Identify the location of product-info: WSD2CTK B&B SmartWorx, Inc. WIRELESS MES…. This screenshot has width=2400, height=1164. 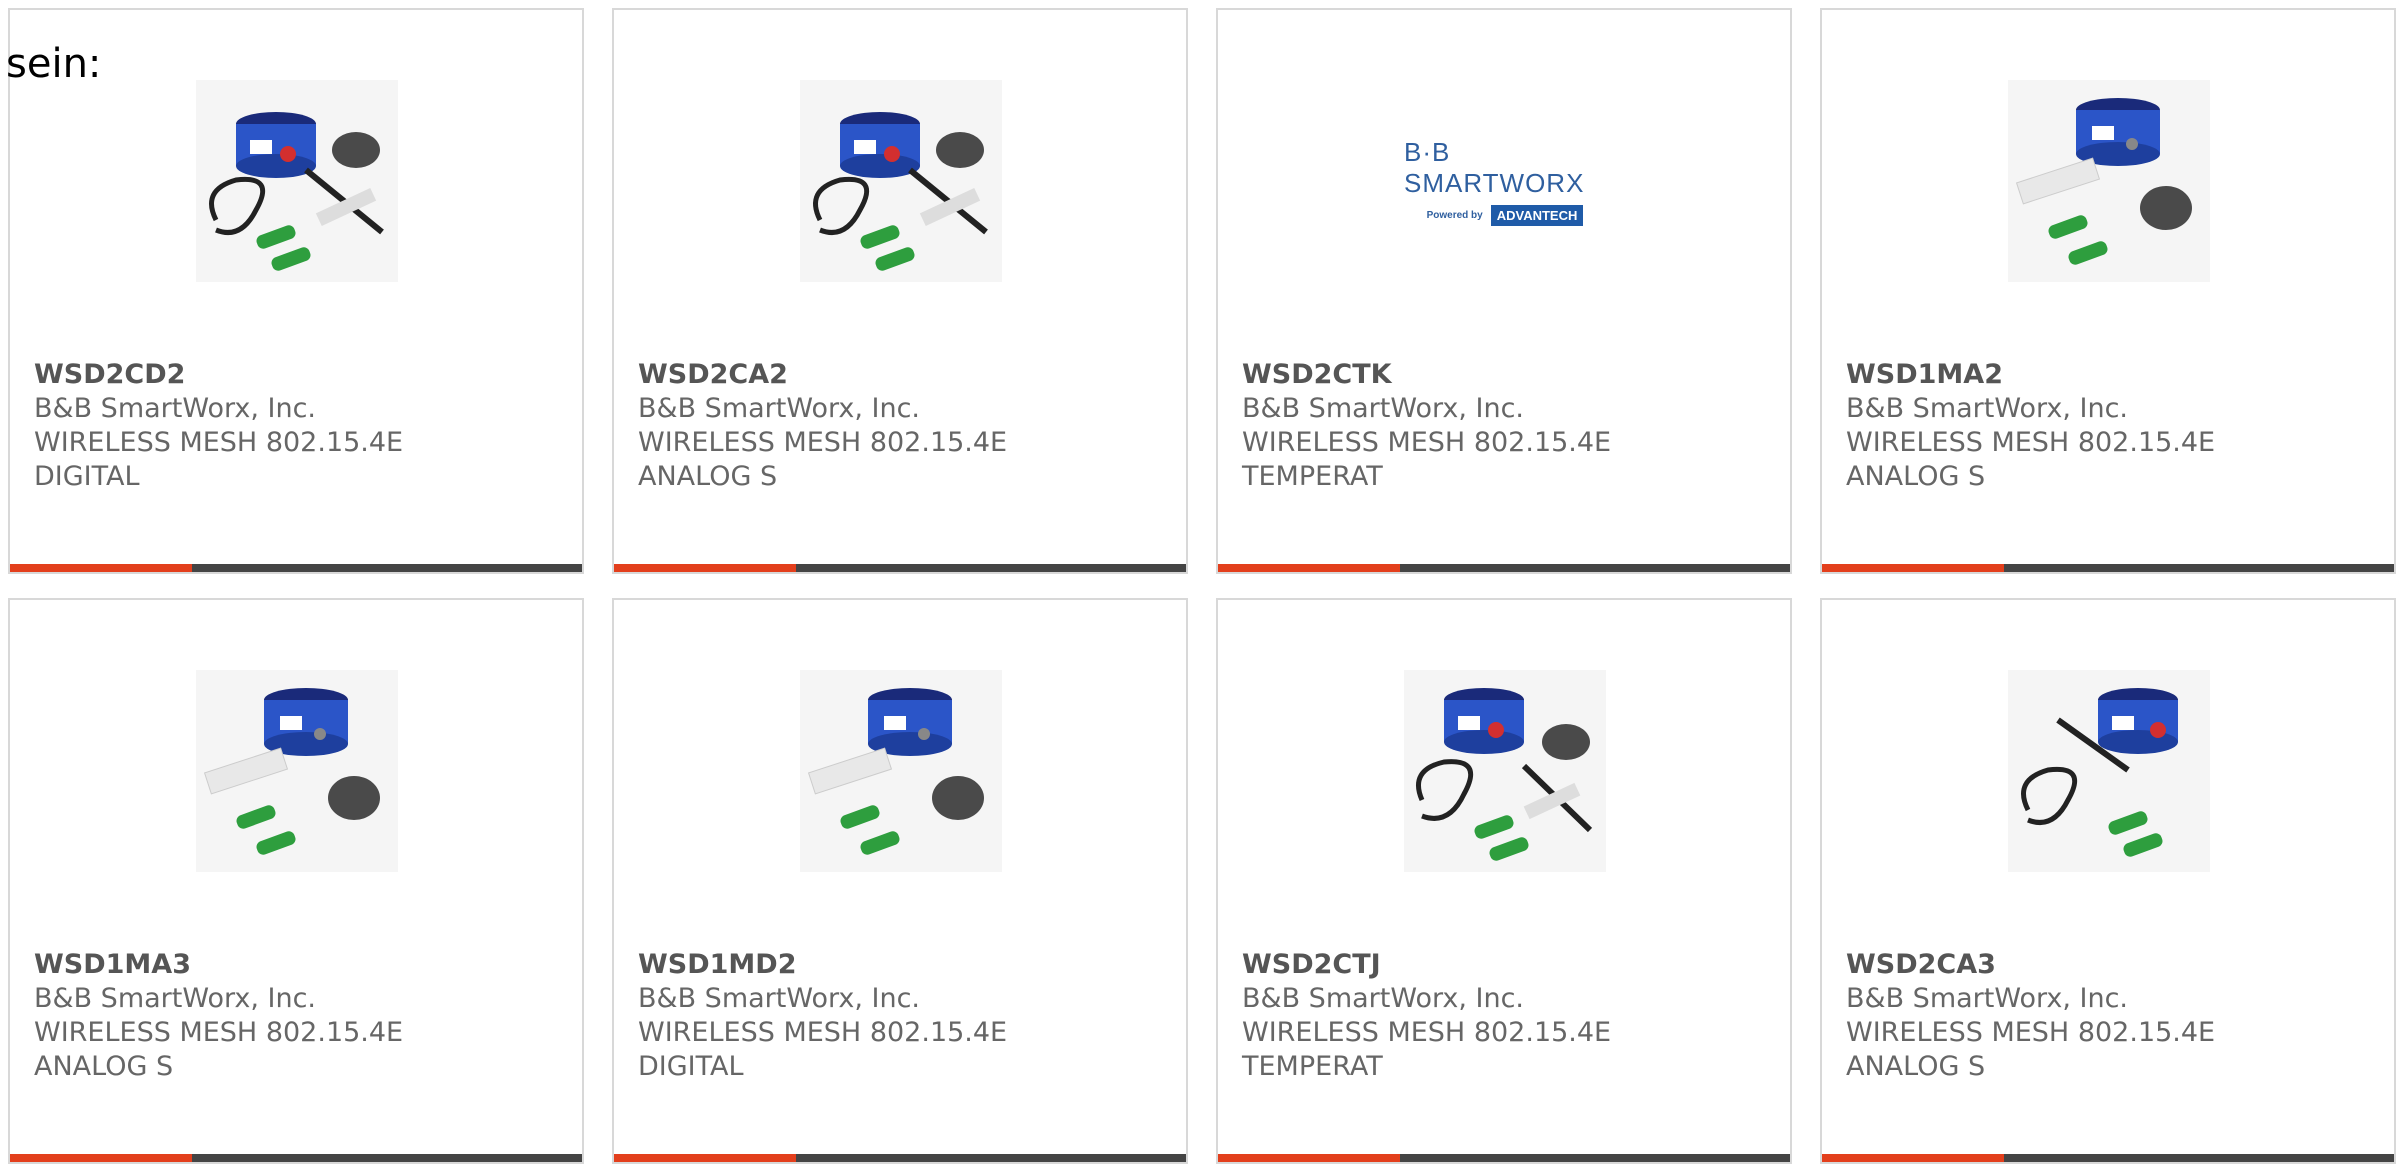
(1506, 426).